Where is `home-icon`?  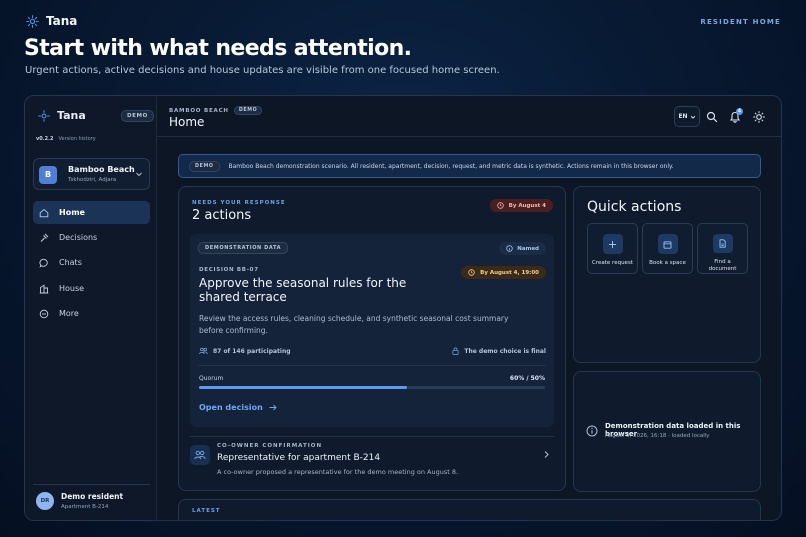
home-icon is located at coordinates (44, 212).